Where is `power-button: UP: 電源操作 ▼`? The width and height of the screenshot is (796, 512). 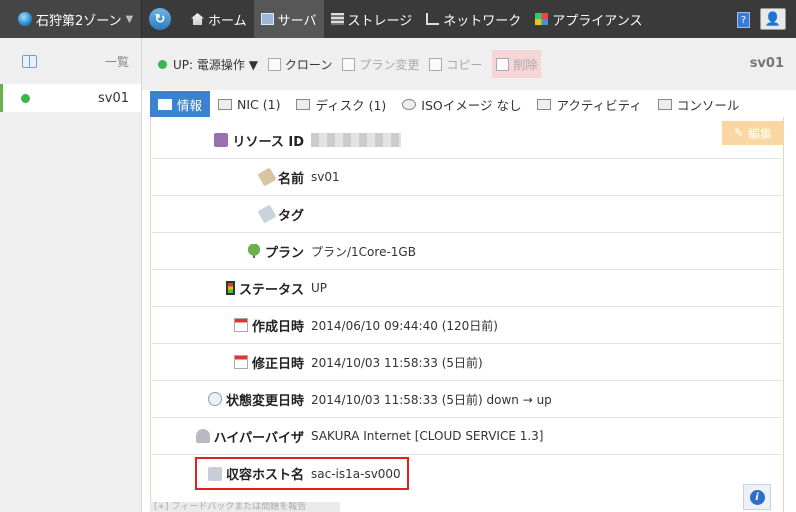
power-button: UP: 電源操作 ▼ is located at coordinates (208, 64).